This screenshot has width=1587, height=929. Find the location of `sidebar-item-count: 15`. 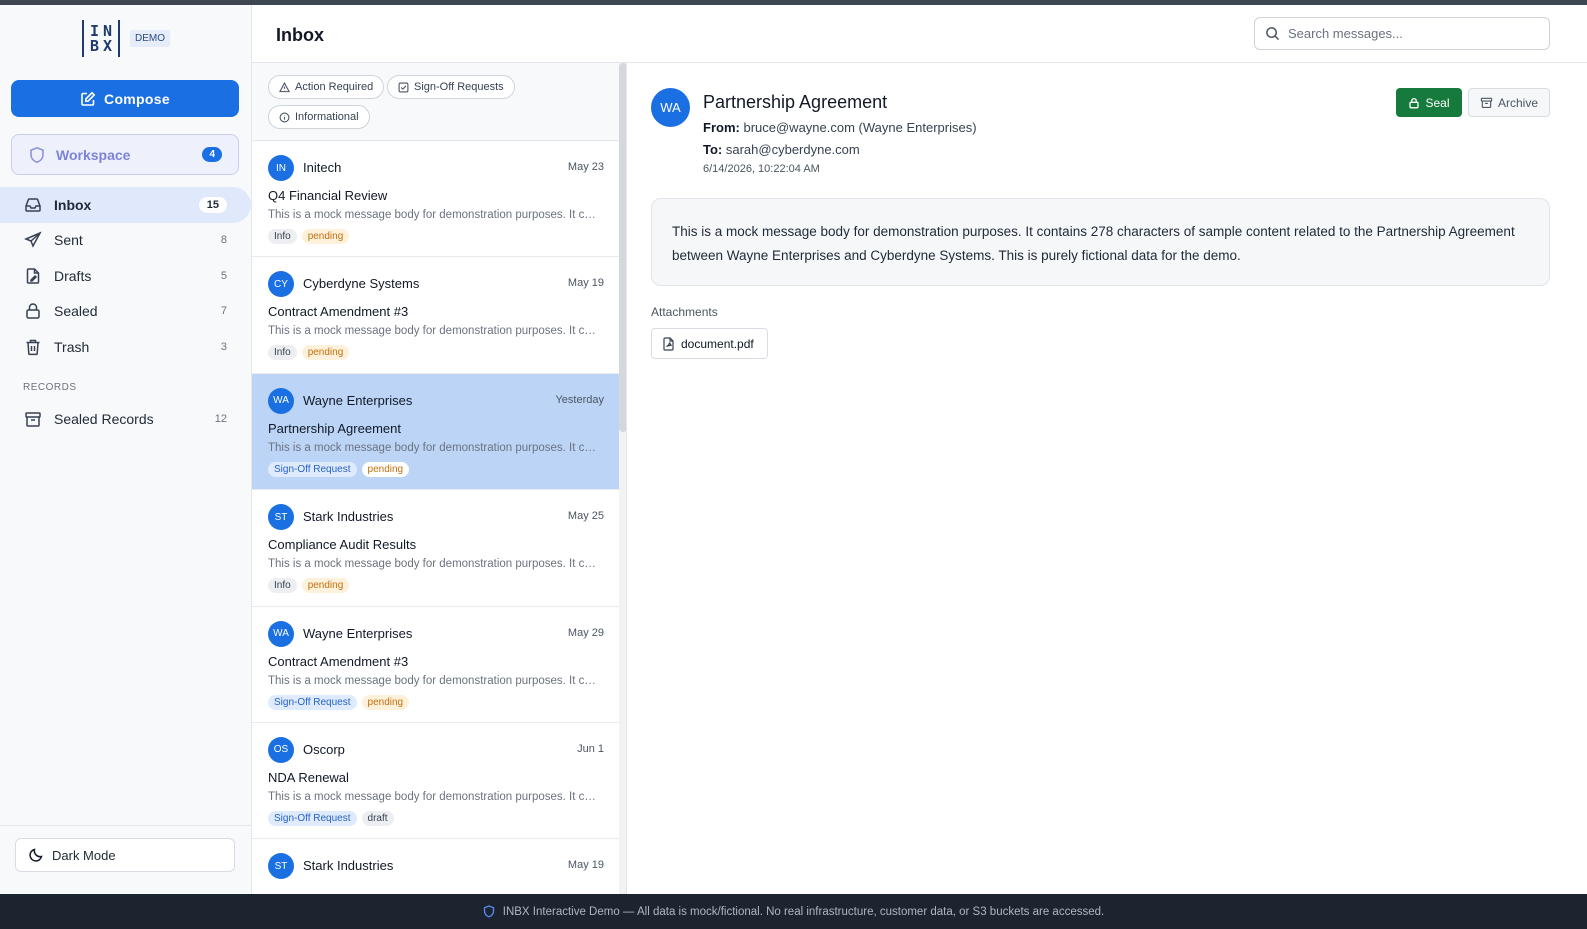

sidebar-item-count: 15 is located at coordinates (212, 204).